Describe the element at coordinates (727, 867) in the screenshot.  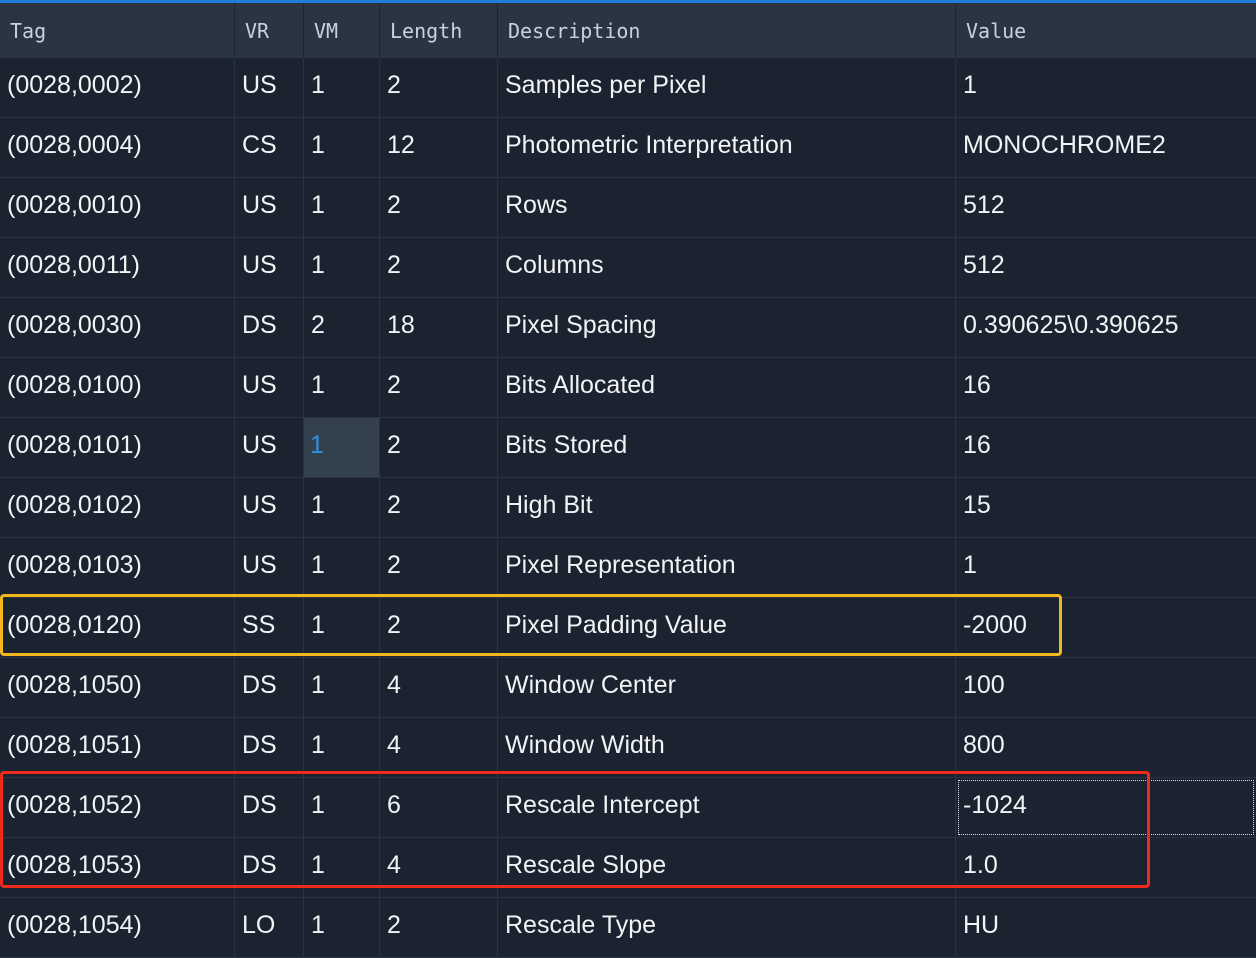
I see `cell-description: Rescale Slope` at that location.